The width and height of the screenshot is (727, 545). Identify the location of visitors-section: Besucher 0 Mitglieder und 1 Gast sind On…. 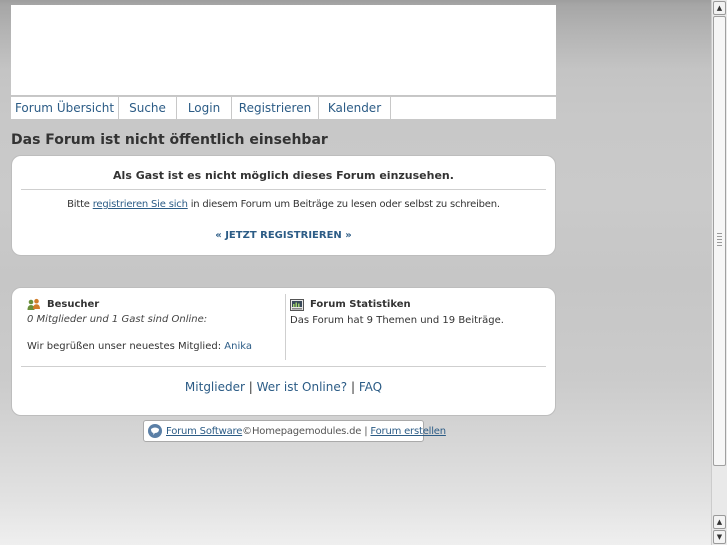
(154, 311).